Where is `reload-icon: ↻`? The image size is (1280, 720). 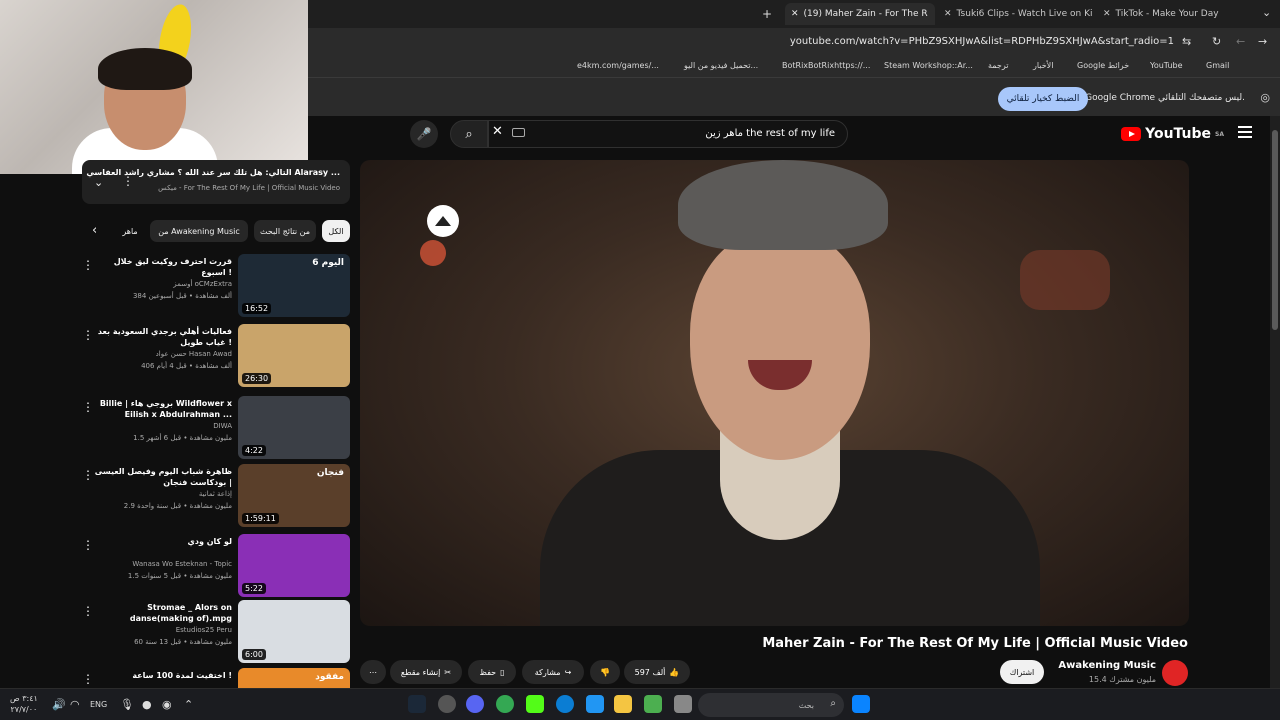
reload-icon: ↻ is located at coordinates (1216, 41).